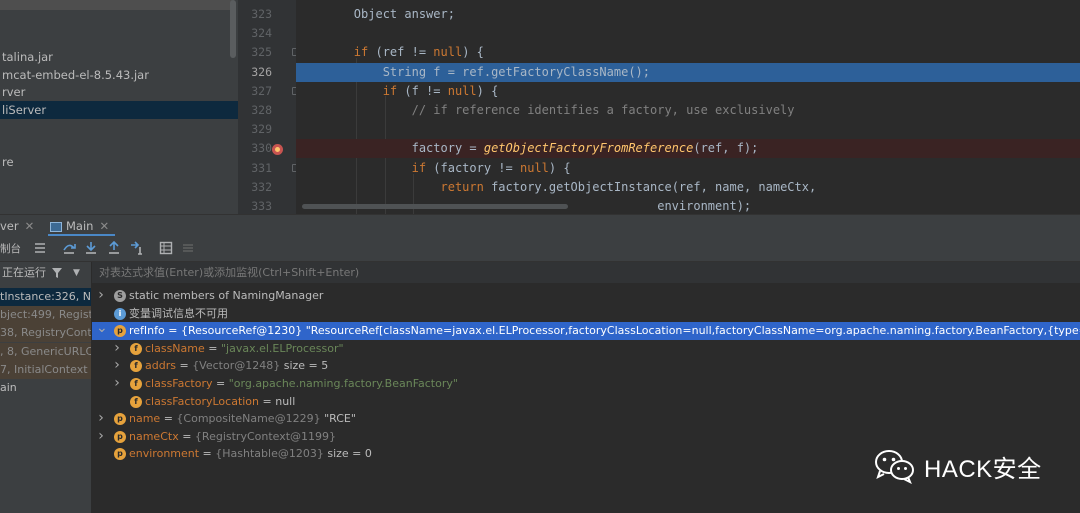 The height and width of the screenshot is (513, 1080). What do you see at coordinates (40, 248) in the screenshot?
I see `menu-icon` at bounding box center [40, 248].